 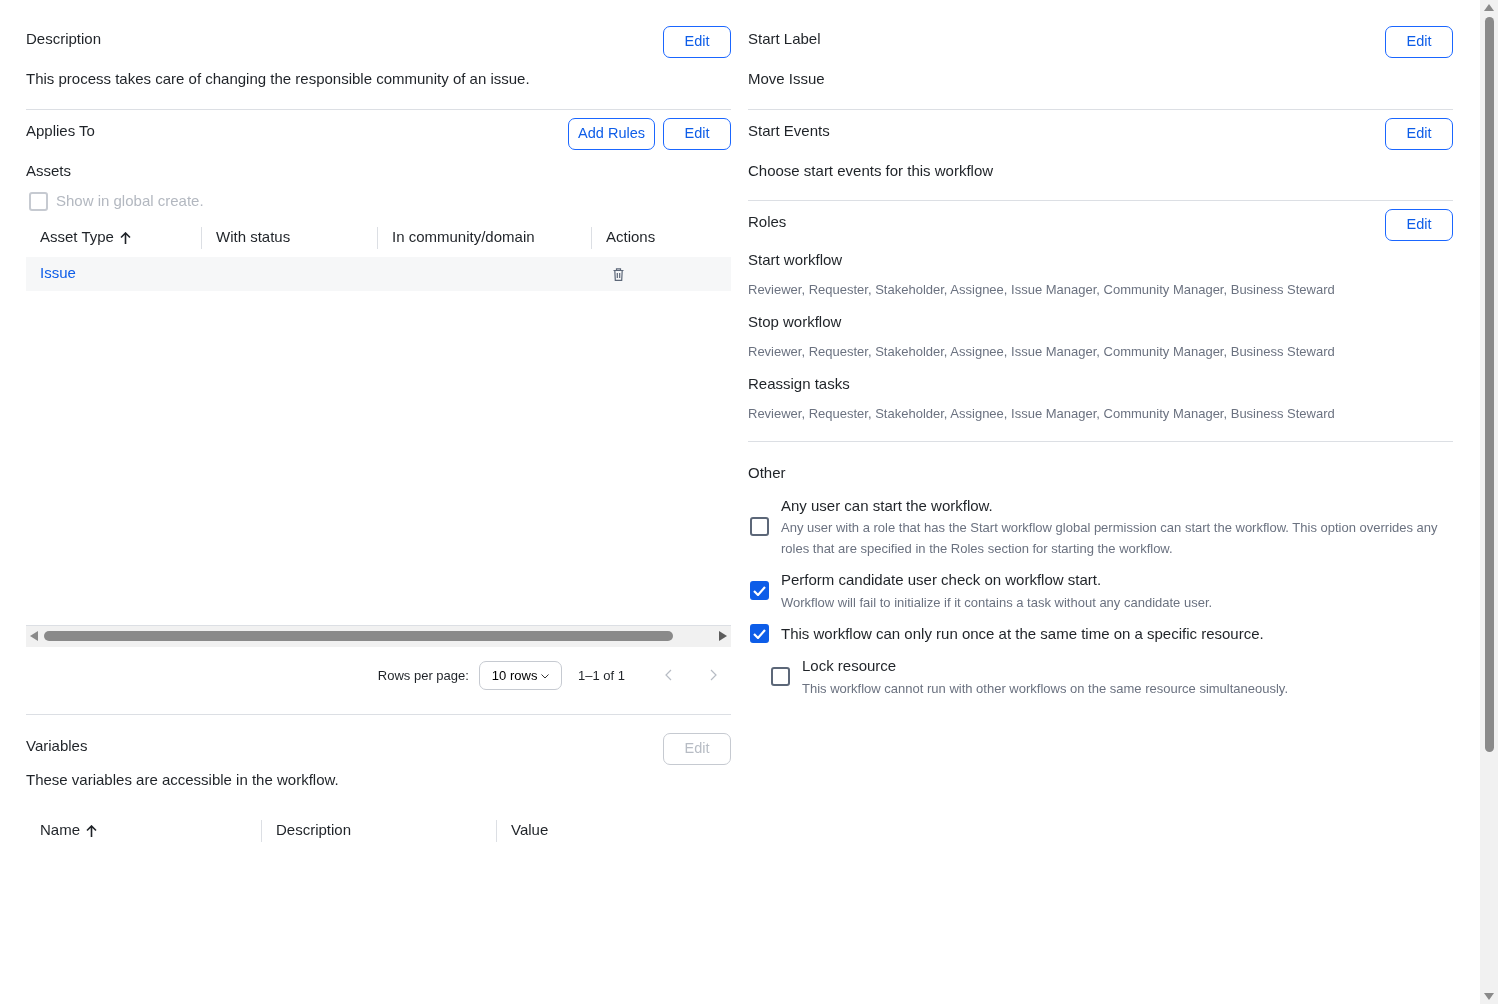 I want to click on option-label: Lock resource, so click(x=850, y=666).